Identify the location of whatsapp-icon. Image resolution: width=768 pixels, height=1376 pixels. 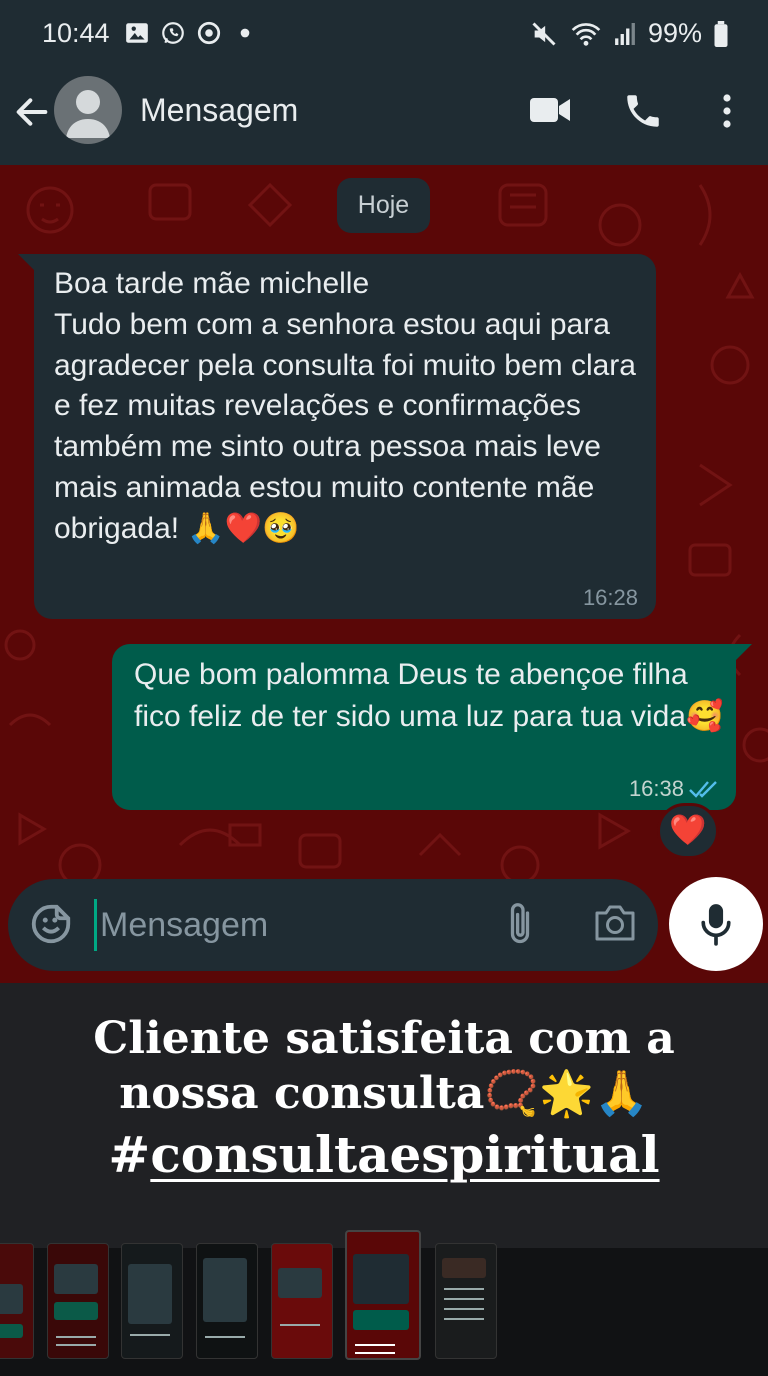
(173, 33).